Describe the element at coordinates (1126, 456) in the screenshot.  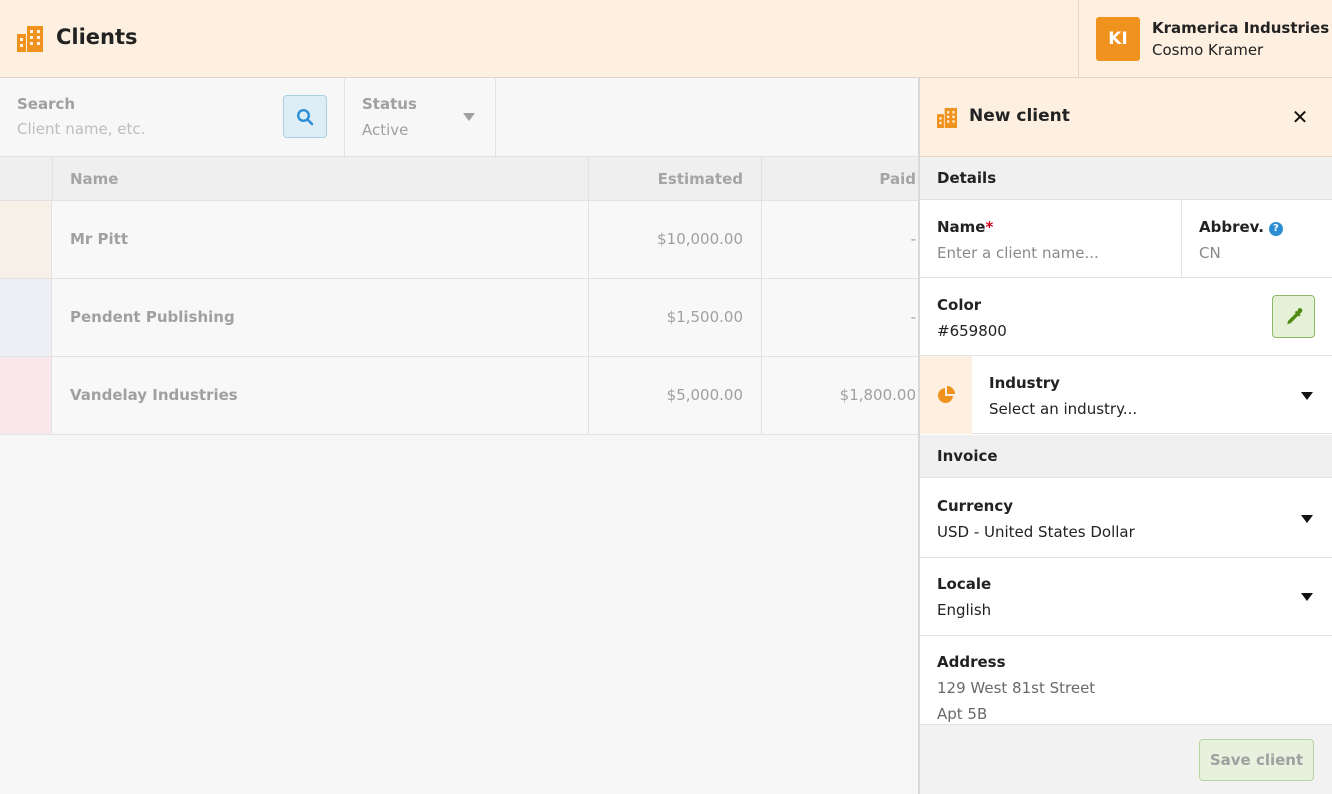
I see `section-invoice: Invoice` at that location.